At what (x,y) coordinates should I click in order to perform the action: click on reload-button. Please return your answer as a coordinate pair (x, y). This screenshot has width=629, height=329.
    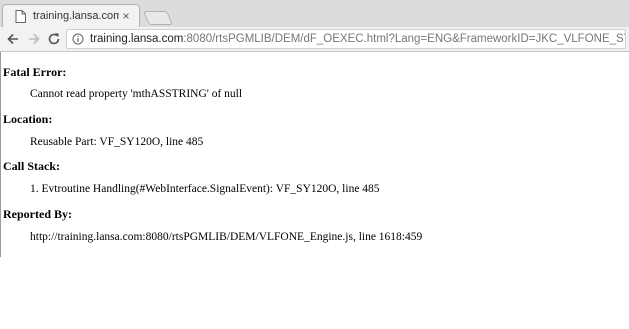
    Looking at the image, I should click on (54, 39).